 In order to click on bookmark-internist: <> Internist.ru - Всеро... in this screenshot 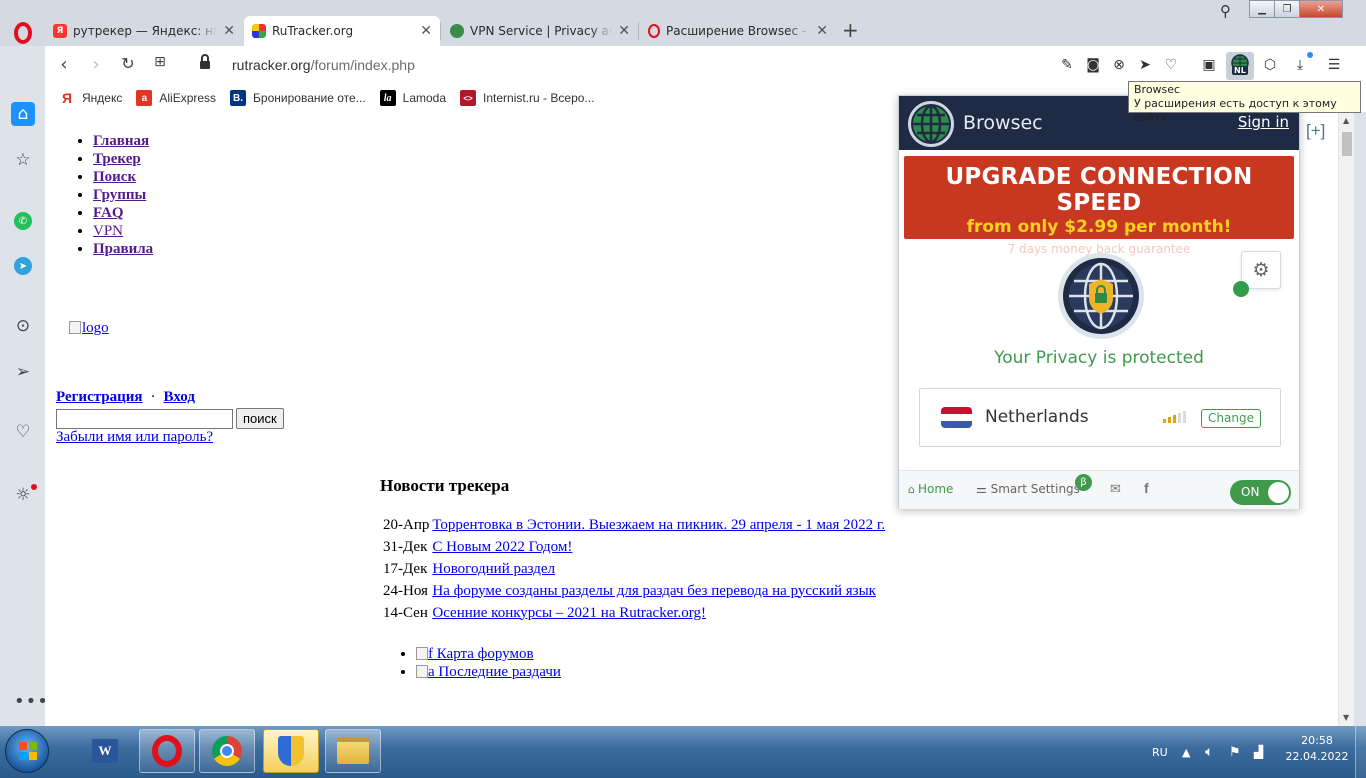, I will do `click(527, 98)`.